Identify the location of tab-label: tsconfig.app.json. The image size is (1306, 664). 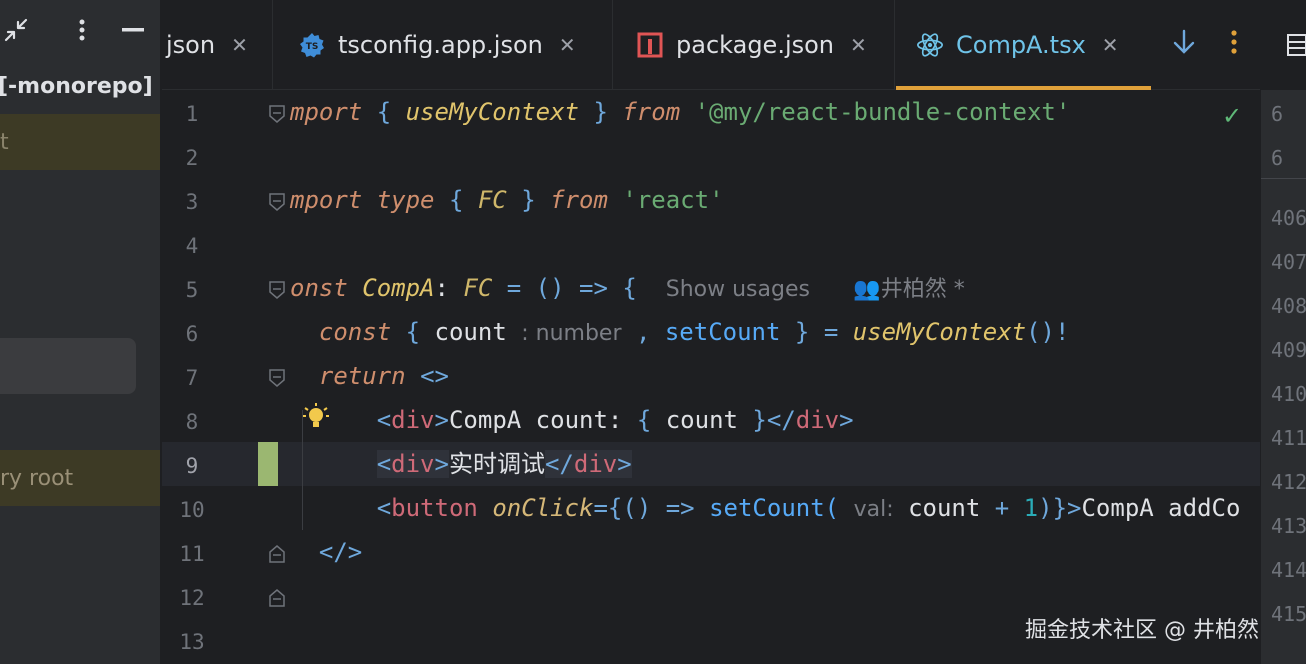
(440, 45).